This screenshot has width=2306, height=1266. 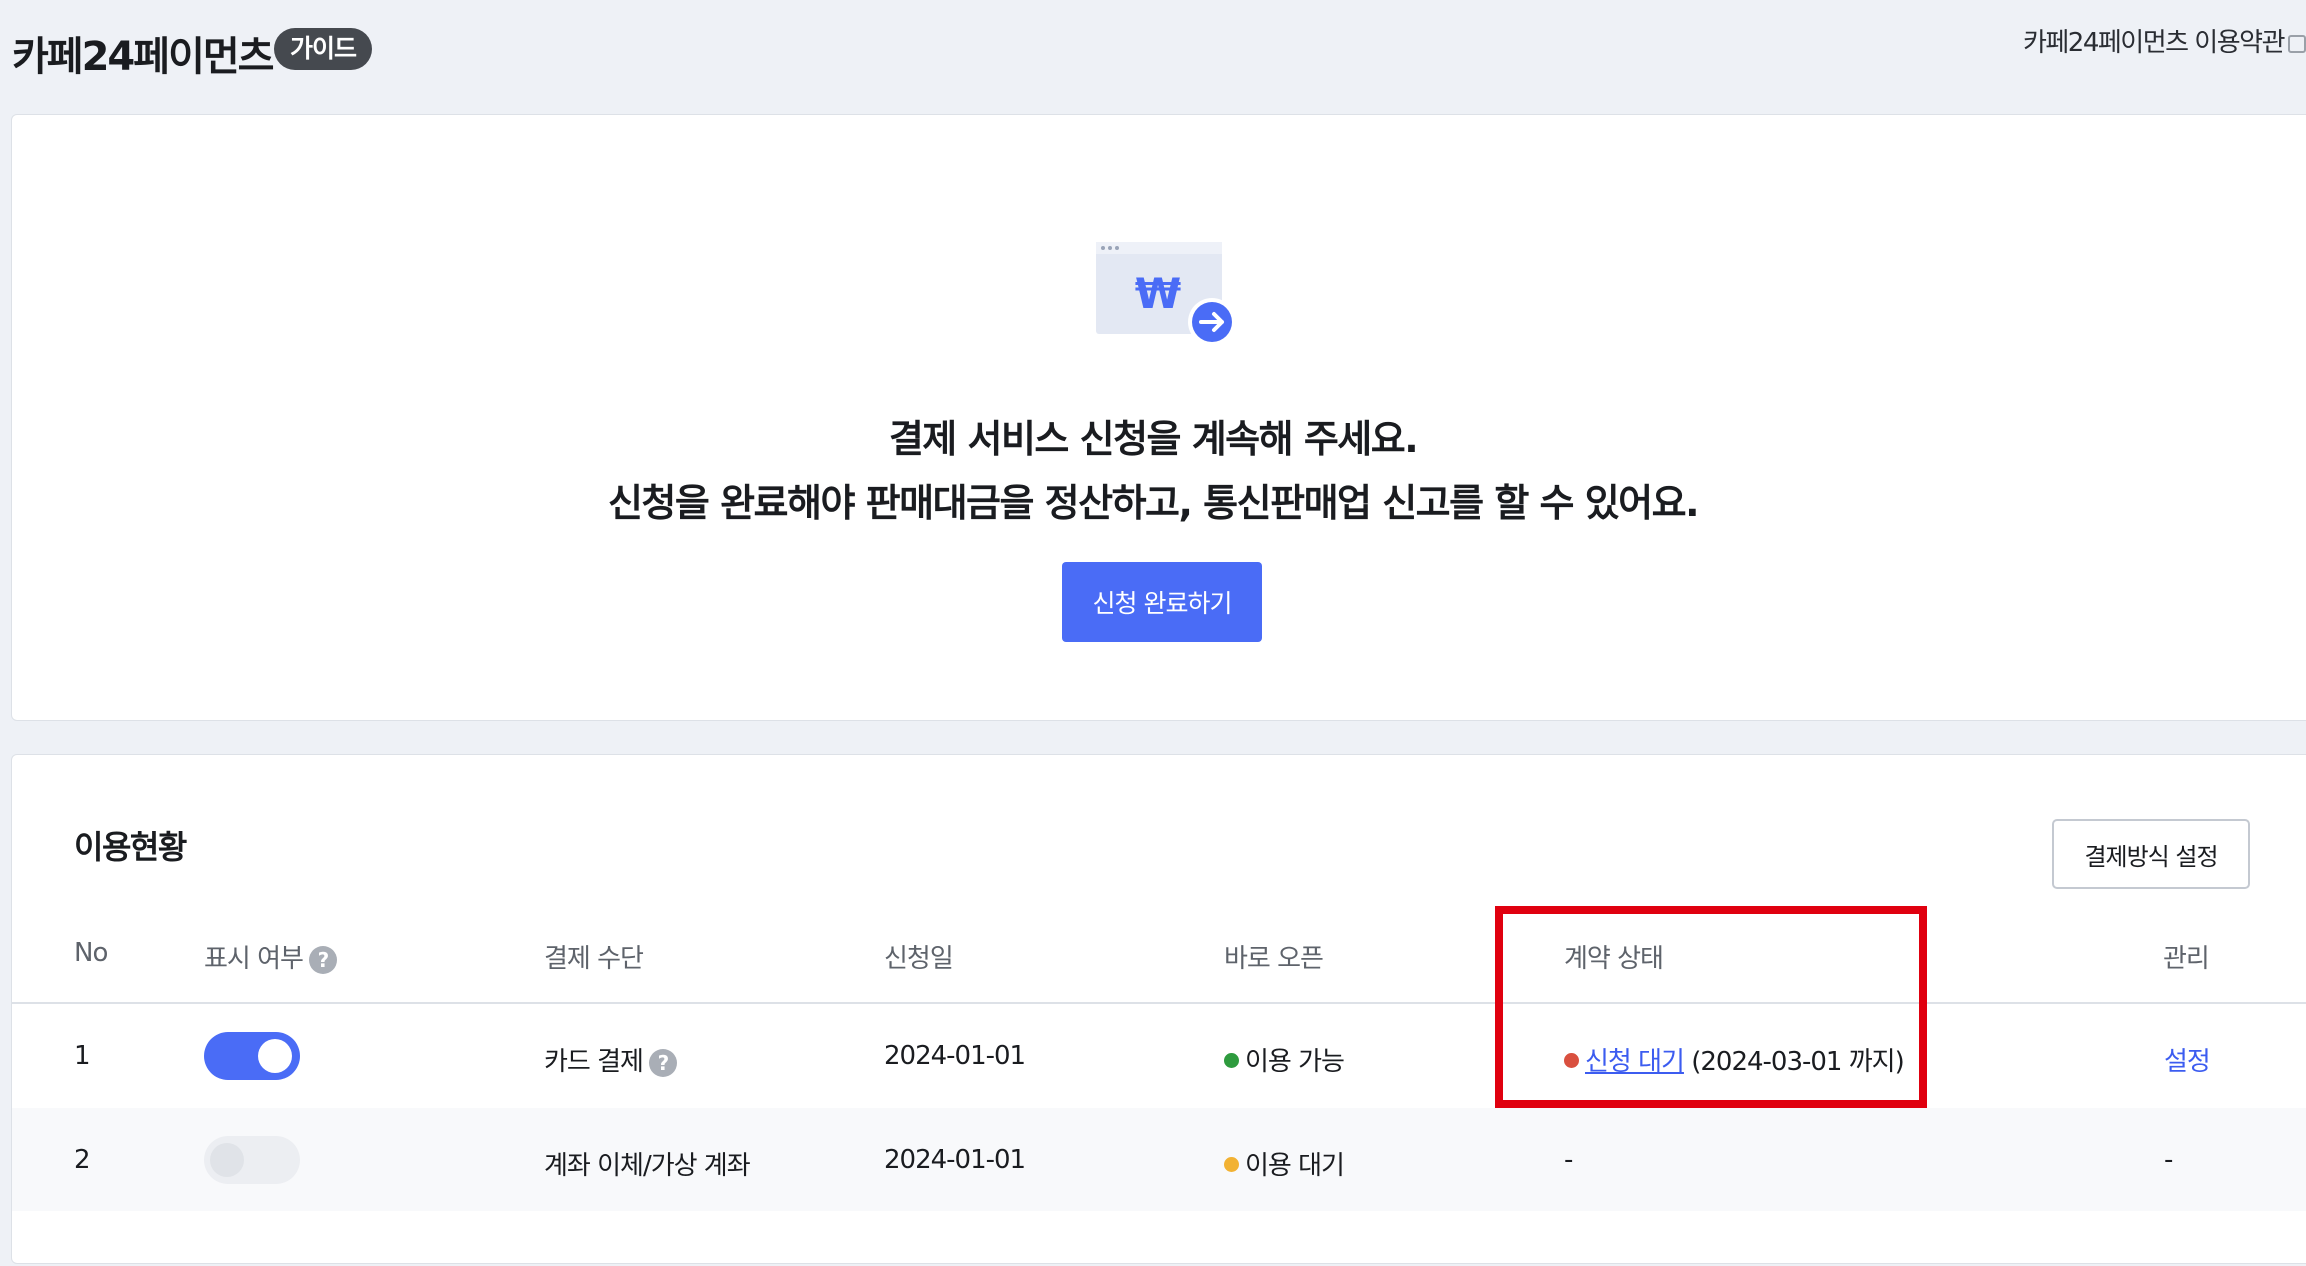 I want to click on external-link-icon, so click(x=2297, y=43).